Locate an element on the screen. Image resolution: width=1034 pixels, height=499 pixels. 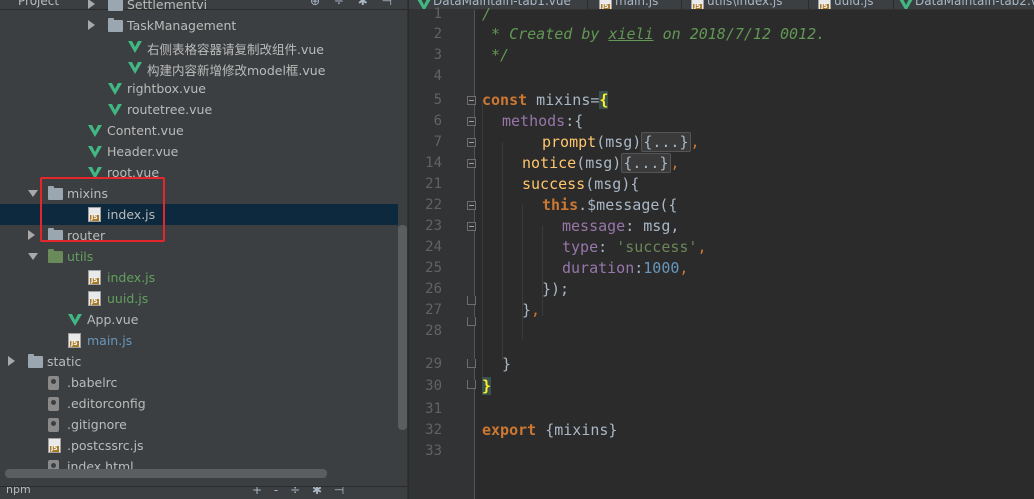
tree-item: 右侧表格容器请复制改组件.vue is located at coordinates (199, 46).